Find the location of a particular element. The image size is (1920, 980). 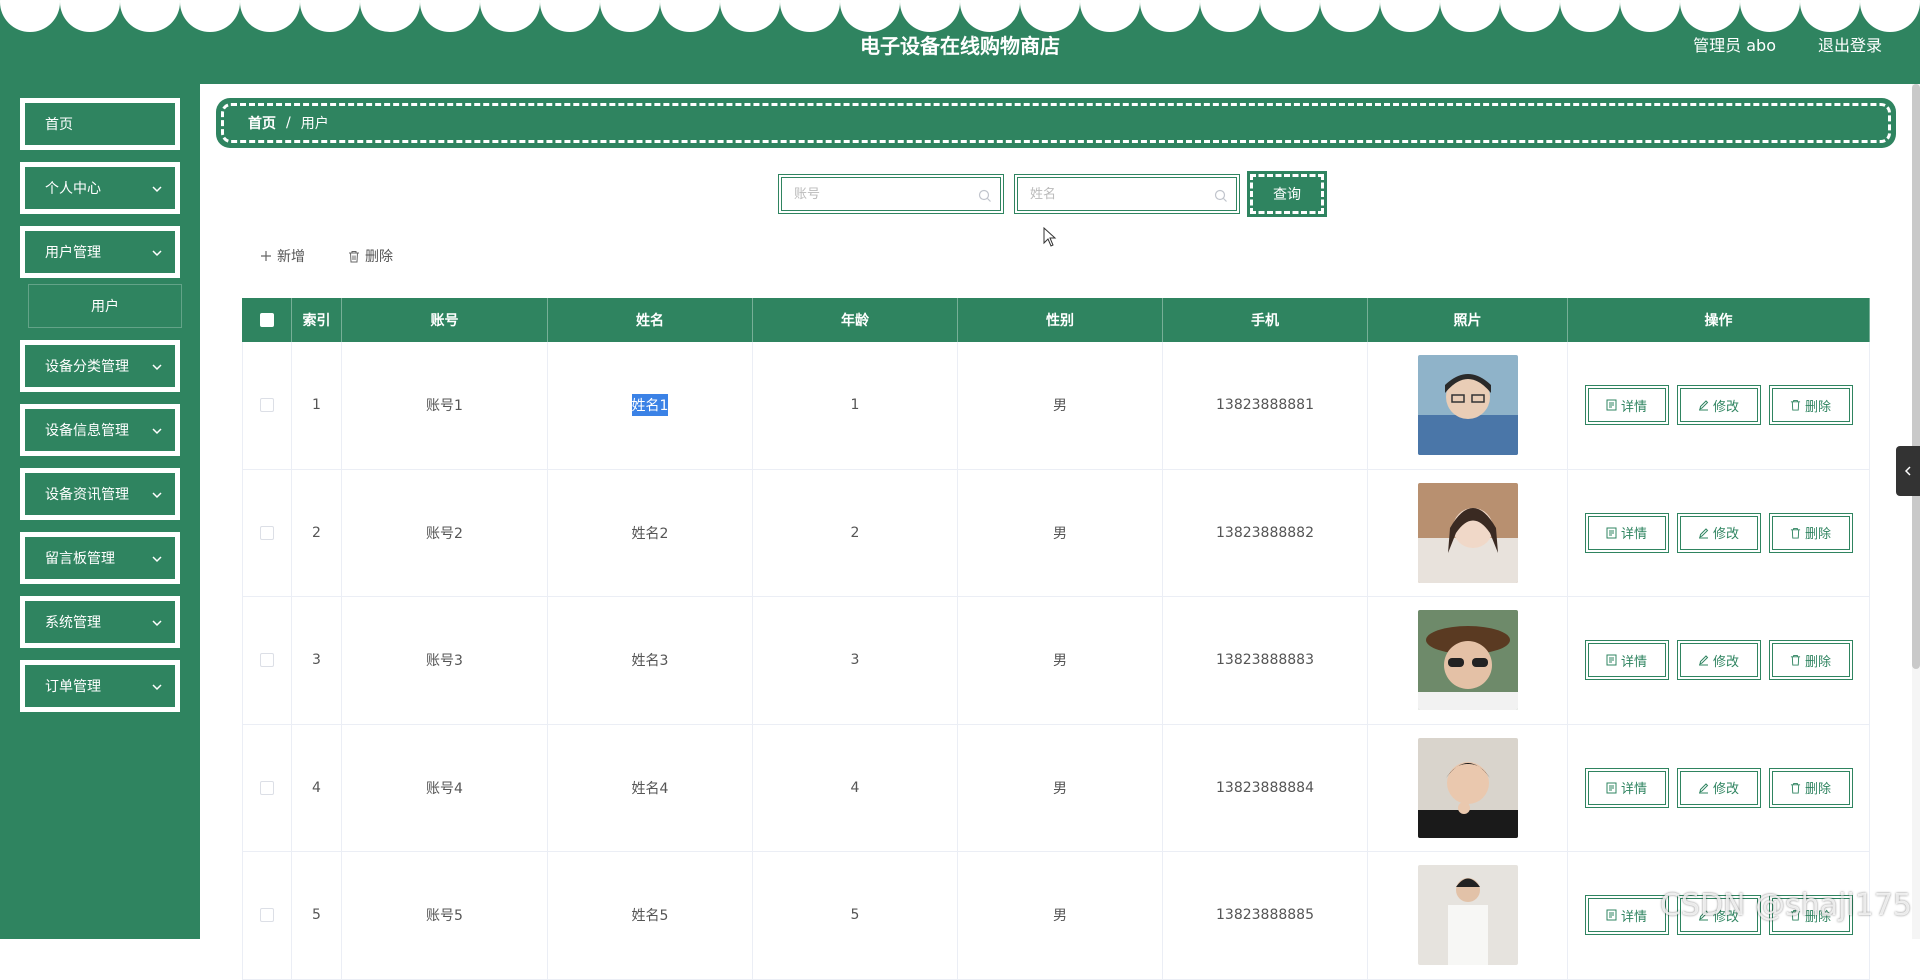

sidebar-item-orders: 订单管理 is located at coordinates (100, 686).